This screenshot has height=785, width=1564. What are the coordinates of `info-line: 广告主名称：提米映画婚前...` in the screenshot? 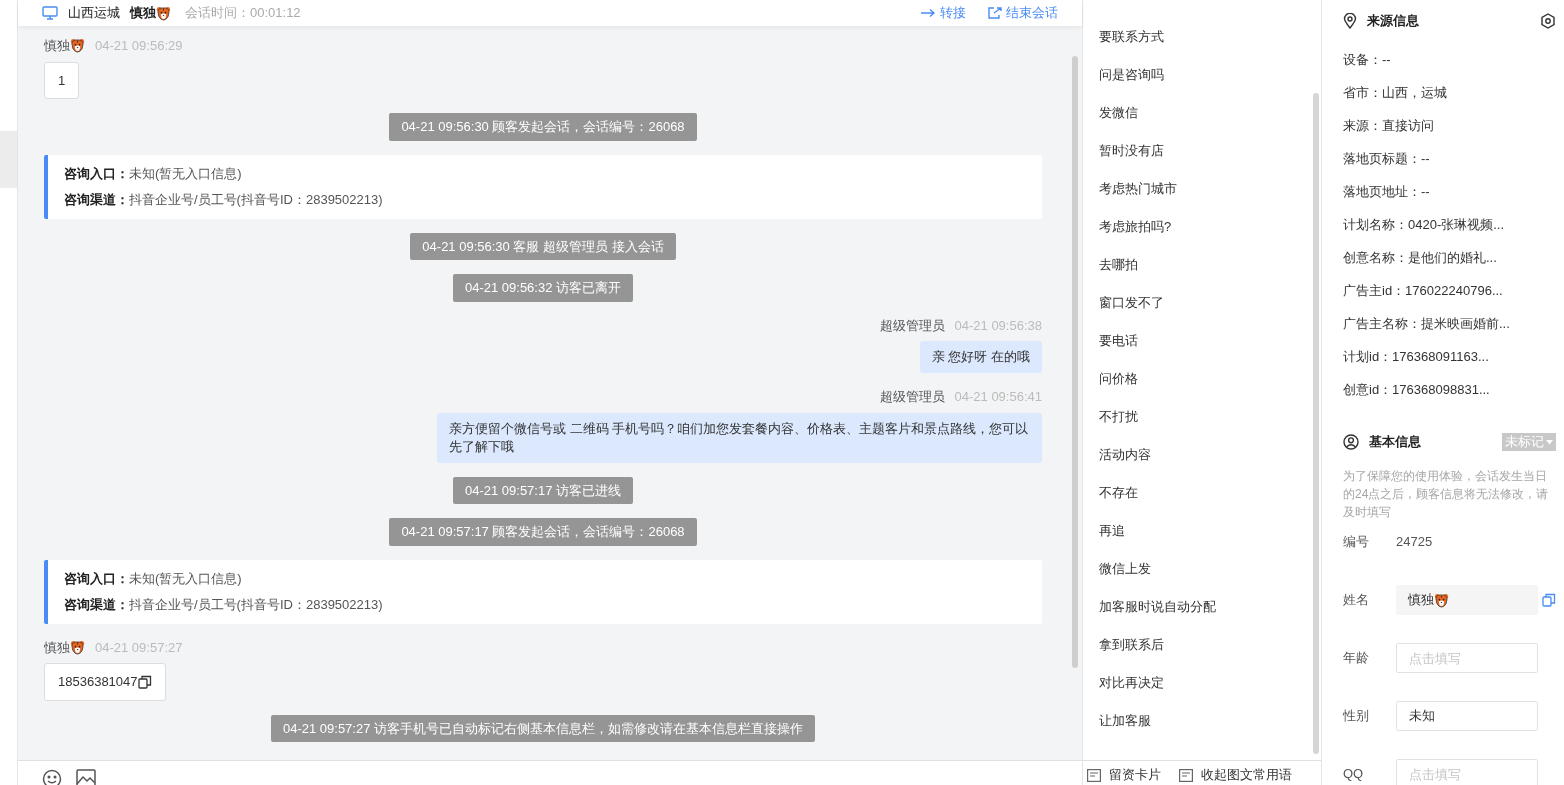 It's located at (1427, 323).